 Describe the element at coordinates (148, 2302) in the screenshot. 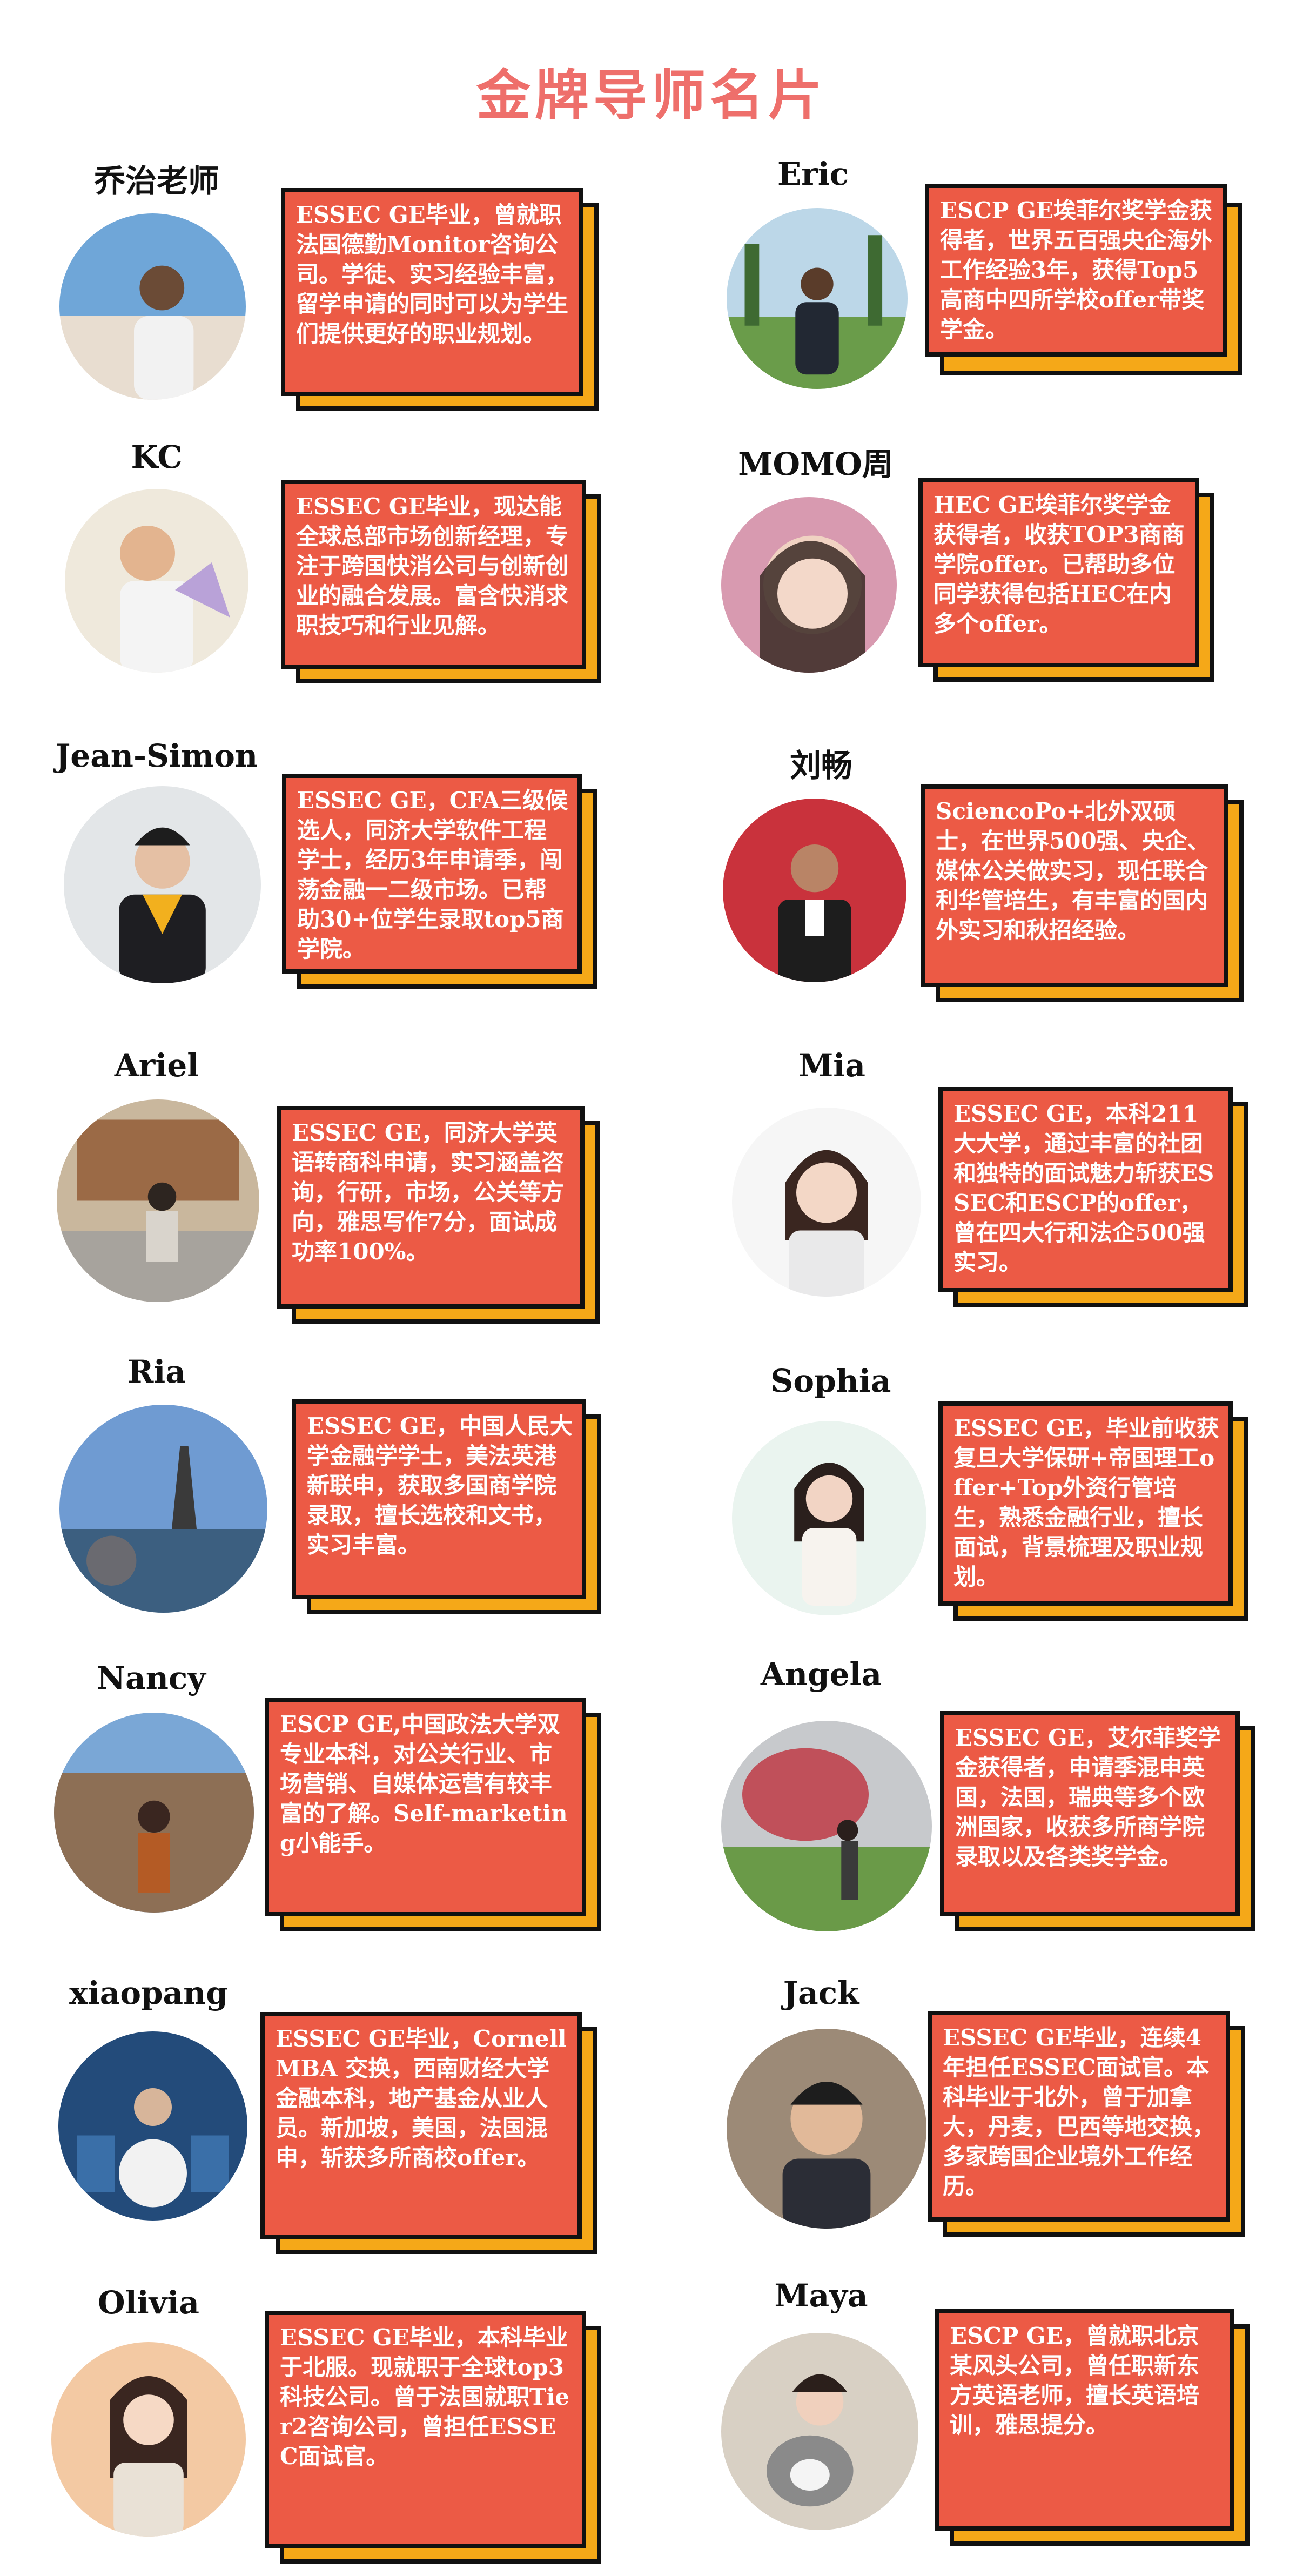

I see `mentor-name: Olivia` at that location.